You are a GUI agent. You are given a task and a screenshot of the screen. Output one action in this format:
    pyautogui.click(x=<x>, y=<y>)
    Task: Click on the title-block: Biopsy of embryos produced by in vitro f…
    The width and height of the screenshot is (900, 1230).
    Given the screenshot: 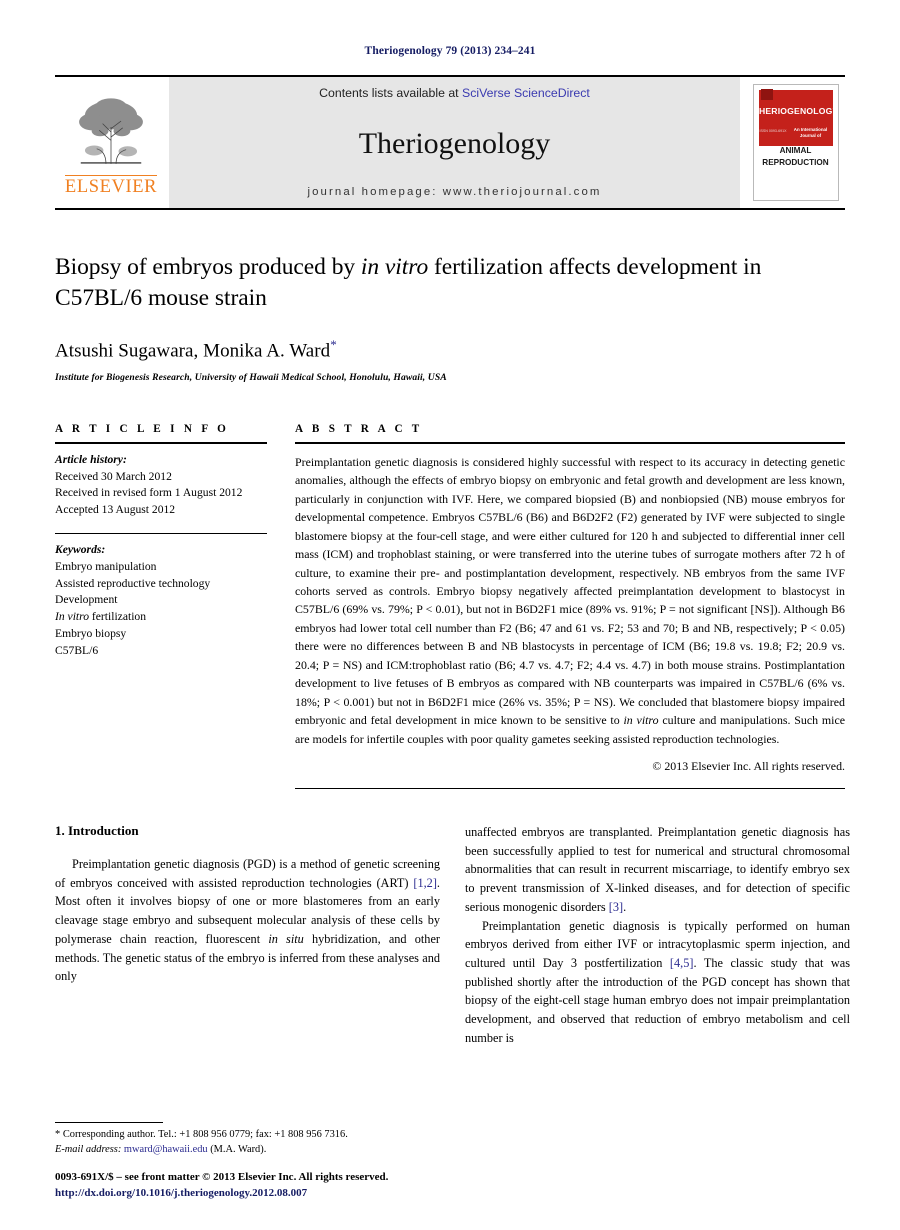 What is the action you would take?
    pyautogui.click(x=450, y=317)
    